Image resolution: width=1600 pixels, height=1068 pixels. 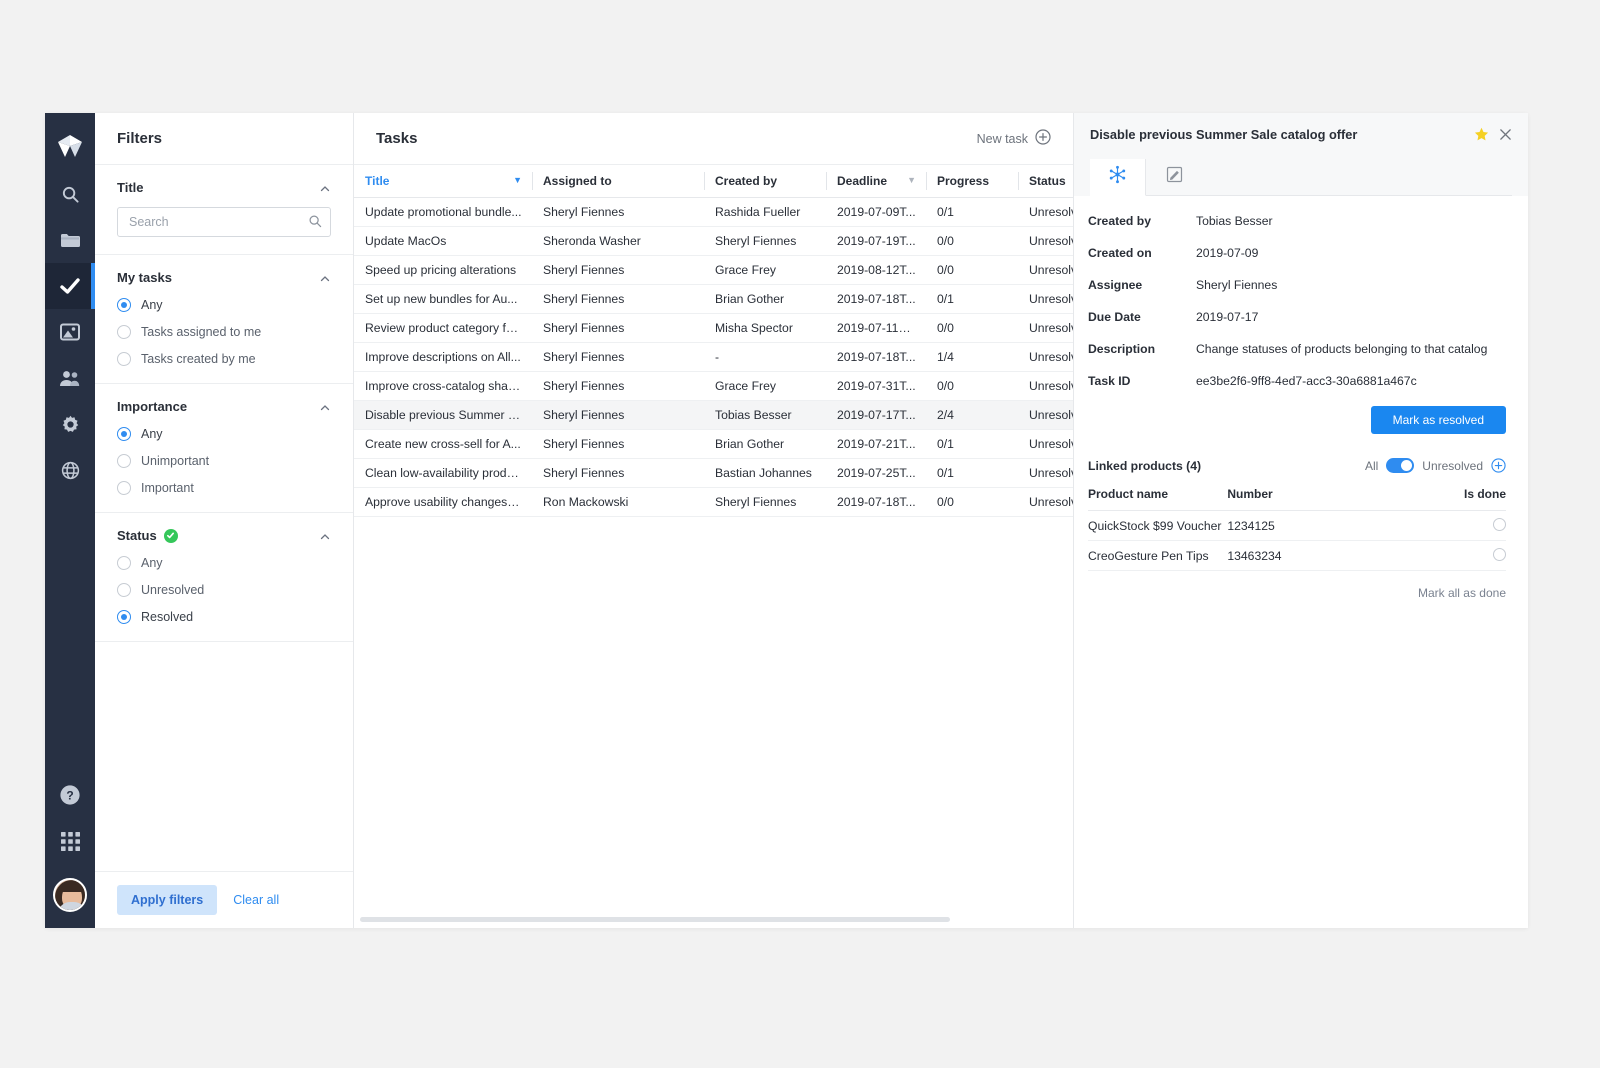 What do you see at coordinates (224, 277) in the screenshot?
I see `filter-group-my-tasks-header: My tasks` at bounding box center [224, 277].